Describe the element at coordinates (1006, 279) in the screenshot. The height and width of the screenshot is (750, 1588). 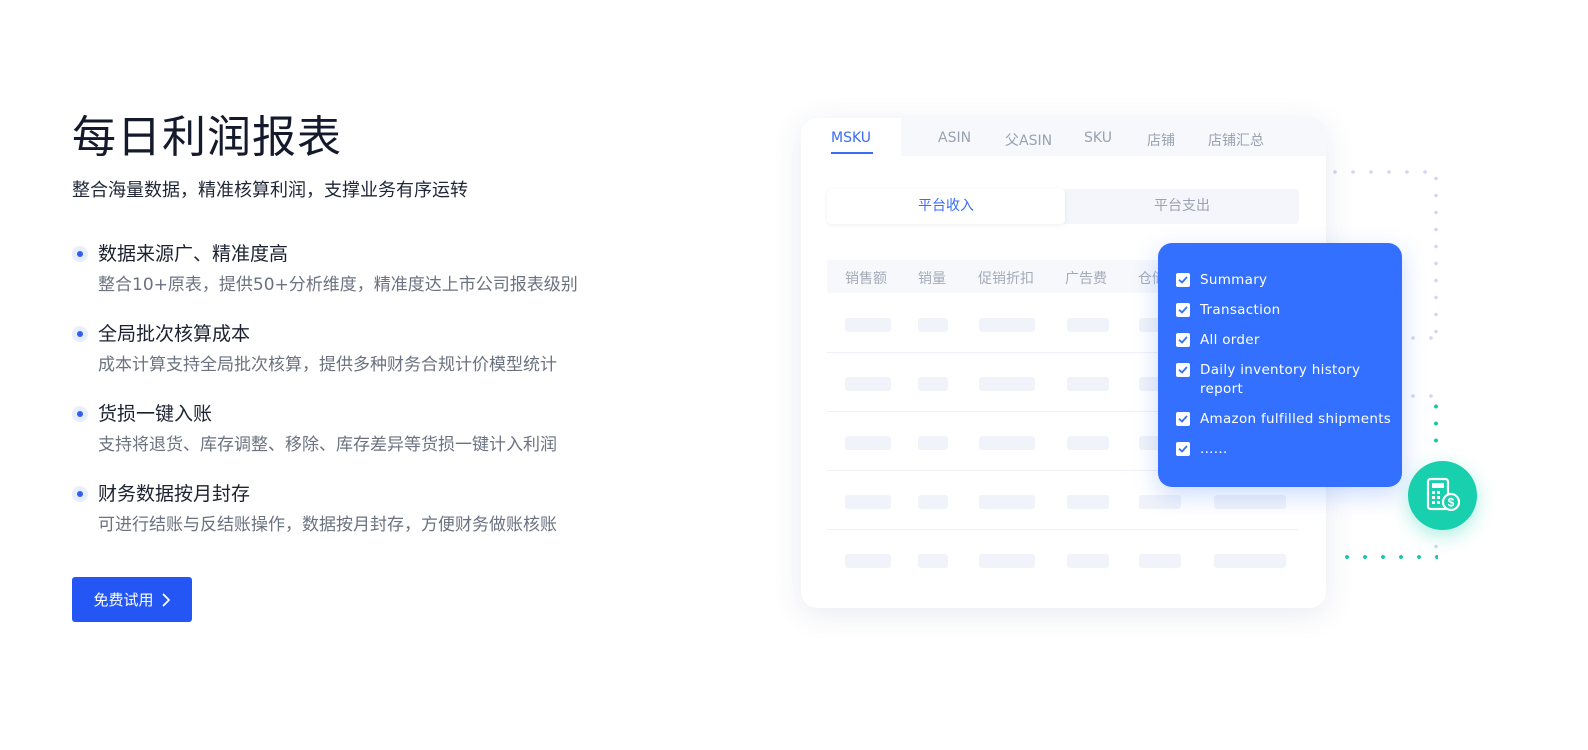
I see `column-header: 促销折扣` at that location.